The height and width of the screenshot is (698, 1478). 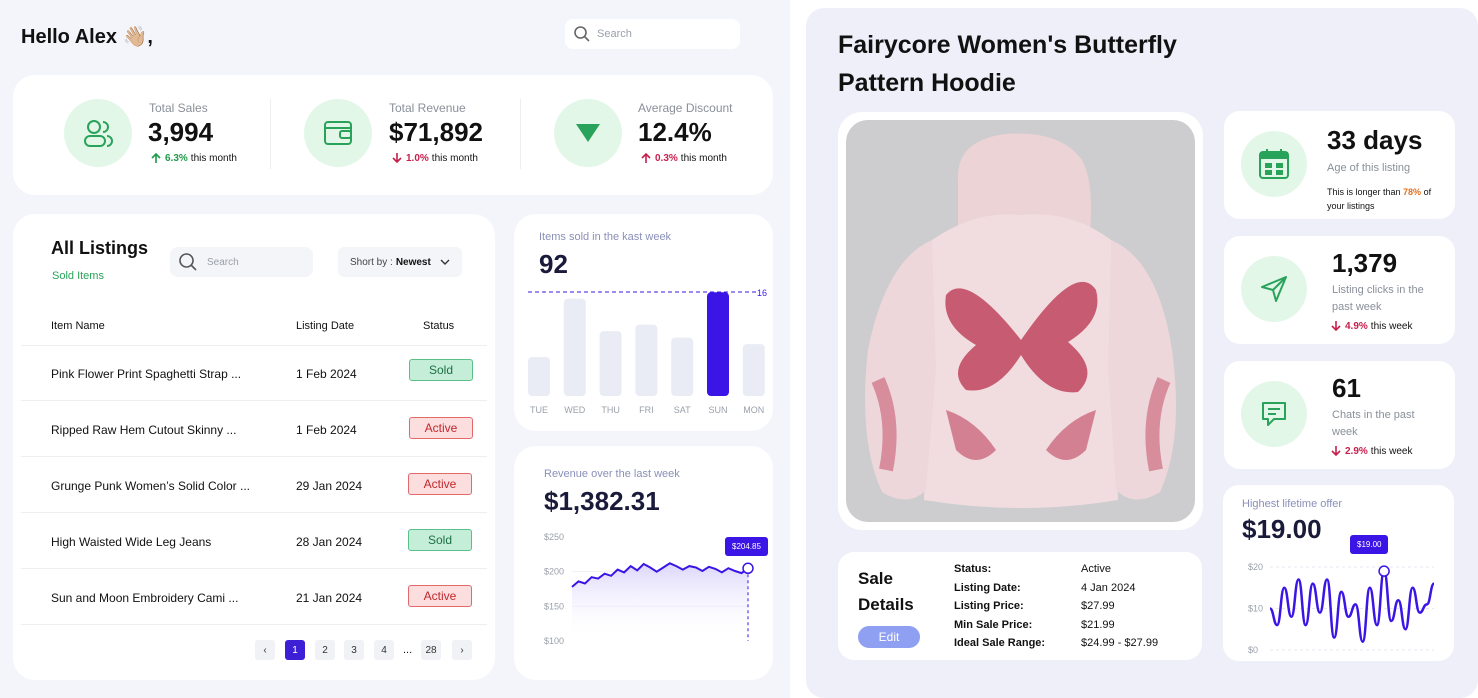 I want to click on column-header: Item Name, so click(x=78, y=326).